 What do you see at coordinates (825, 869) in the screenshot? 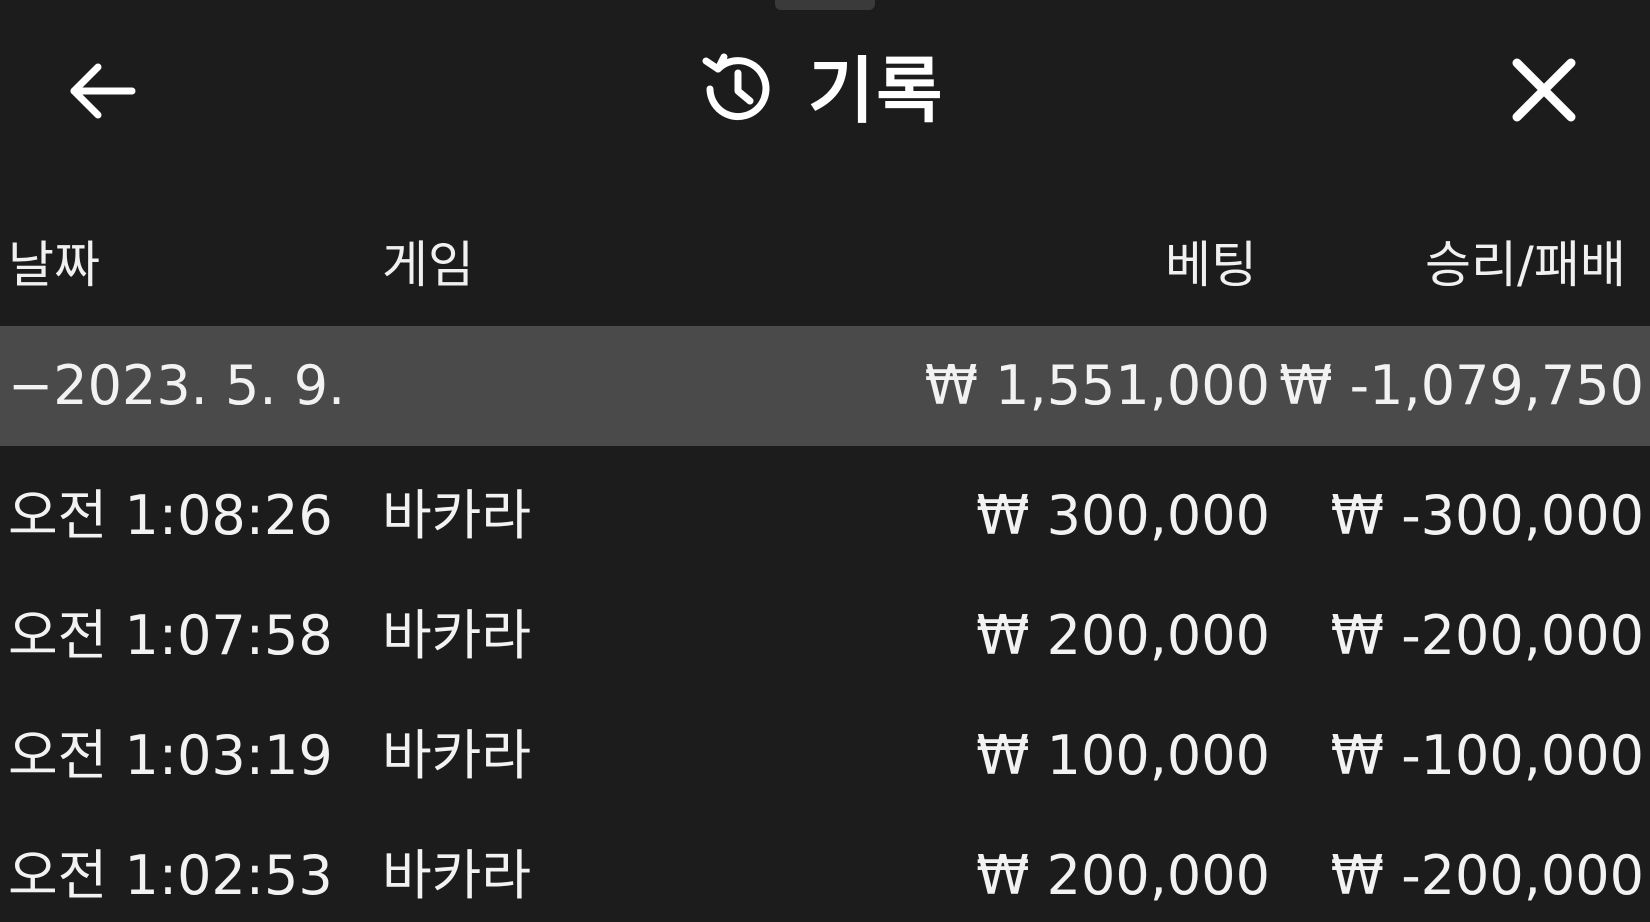
I see `table-row: 오전 1:02:53 바카라 ₩ 200,000 ₩ -200,000` at bounding box center [825, 869].